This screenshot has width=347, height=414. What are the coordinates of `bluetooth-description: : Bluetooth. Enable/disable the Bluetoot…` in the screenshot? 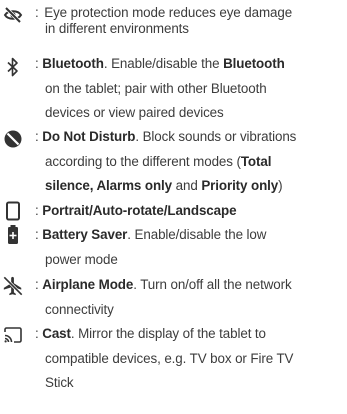 It's located at (160, 88).